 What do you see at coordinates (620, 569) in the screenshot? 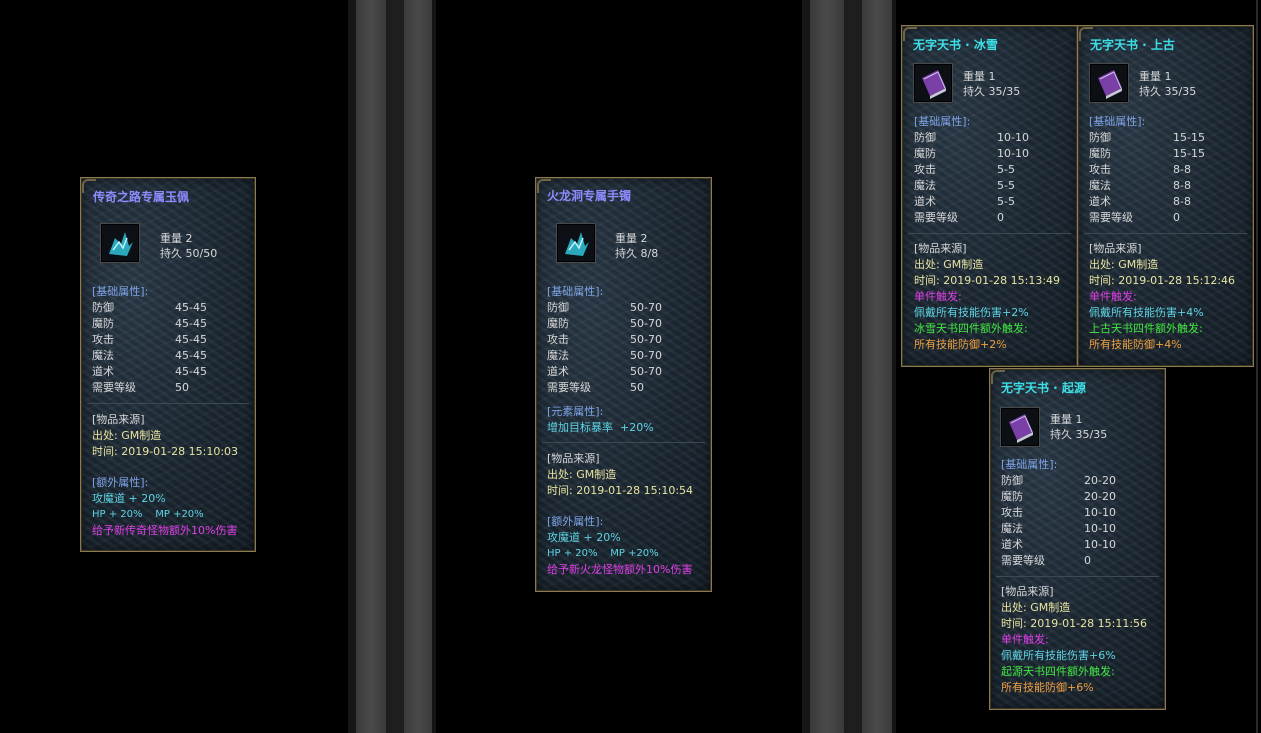
I see `extra-attribute-bonus: 给予新火龙怪物额外10%伤害` at bounding box center [620, 569].